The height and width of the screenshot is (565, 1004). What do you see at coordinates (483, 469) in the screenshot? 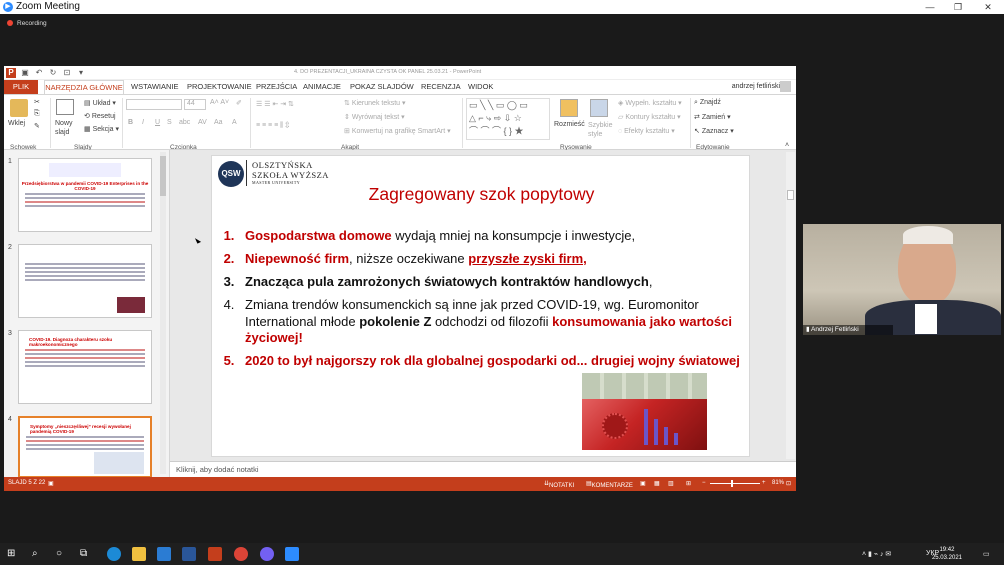
I see `notes-pane: Kliknij, aby dodać notatki` at bounding box center [483, 469].